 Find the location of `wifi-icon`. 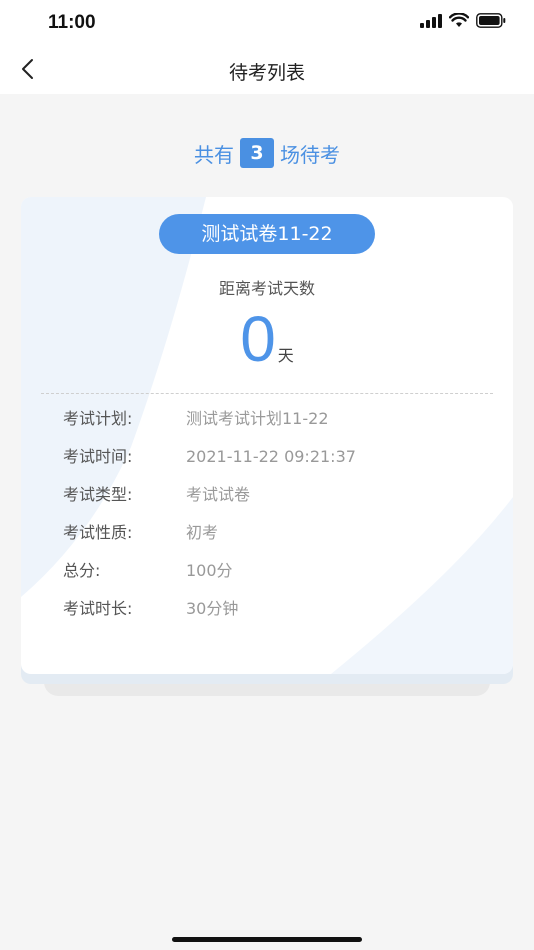

wifi-icon is located at coordinates (459, 22).